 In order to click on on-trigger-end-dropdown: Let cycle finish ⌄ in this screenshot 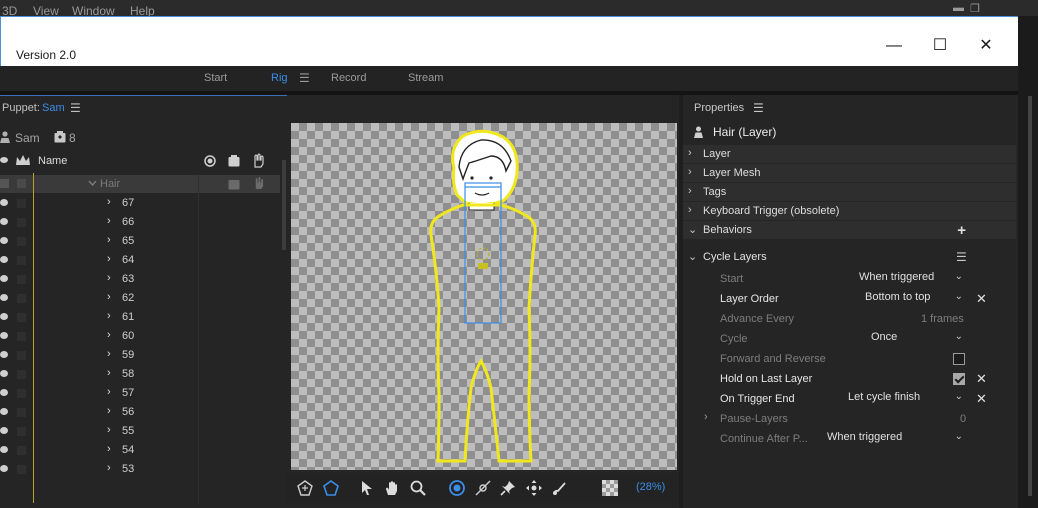, I will do `click(905, 399)`.